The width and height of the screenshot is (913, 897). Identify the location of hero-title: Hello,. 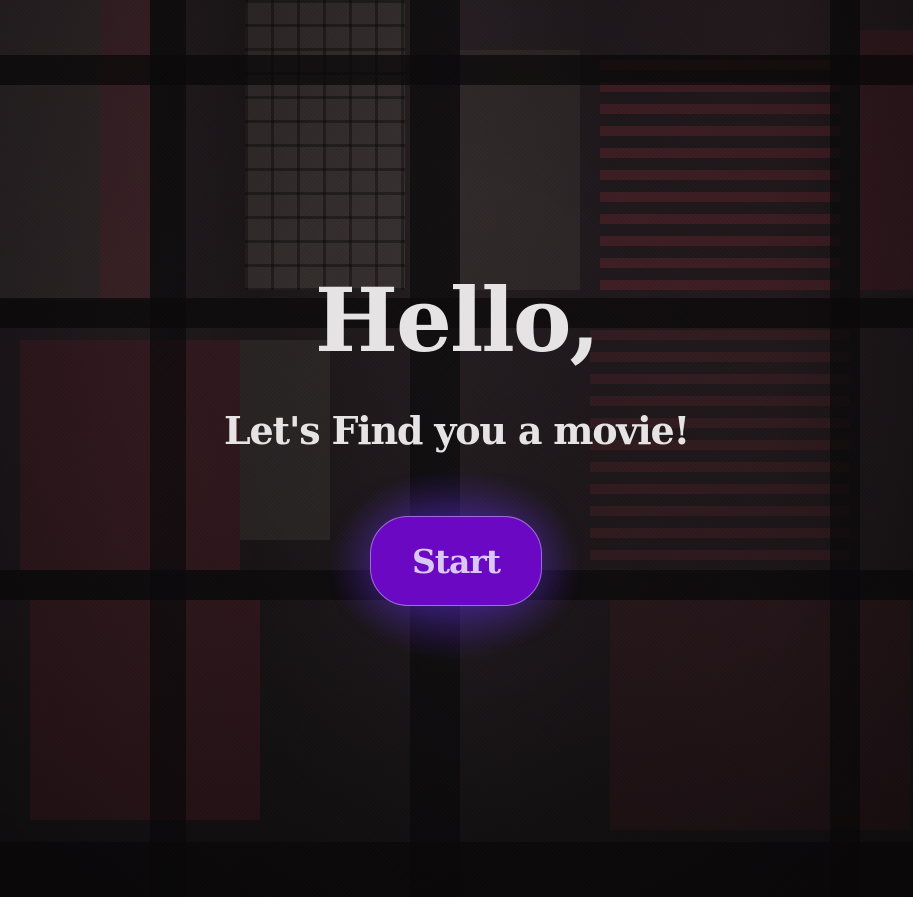
(457, 320).